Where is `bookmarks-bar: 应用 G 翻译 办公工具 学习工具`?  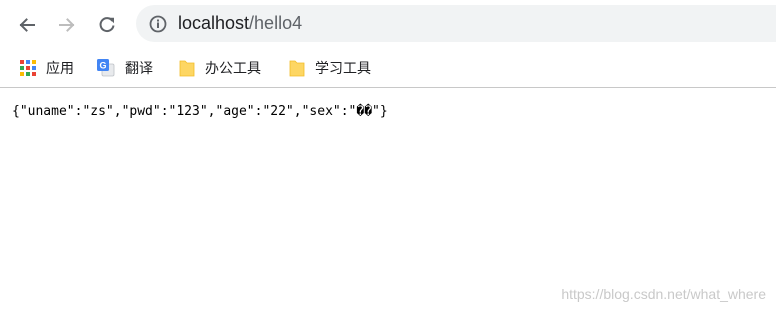
bookmarks-bar: 应用 G 翻译 办公工具 学习工具 is located at coordinates (388, 68).